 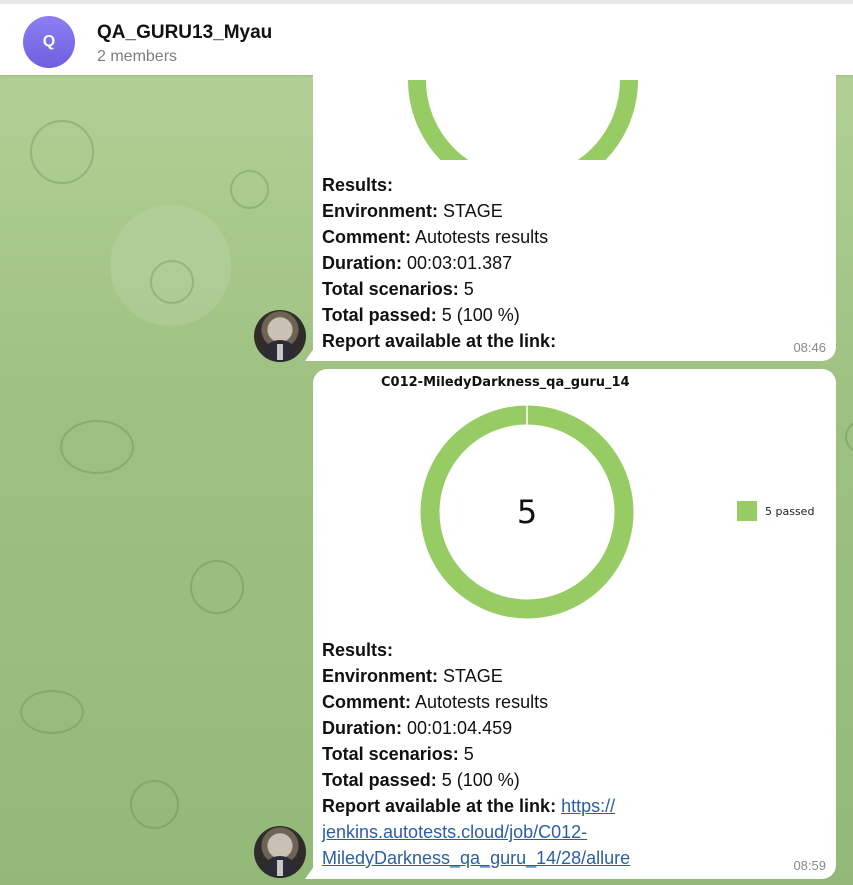 I want to click on message-time: 08:59, so click(x=809, y=865).